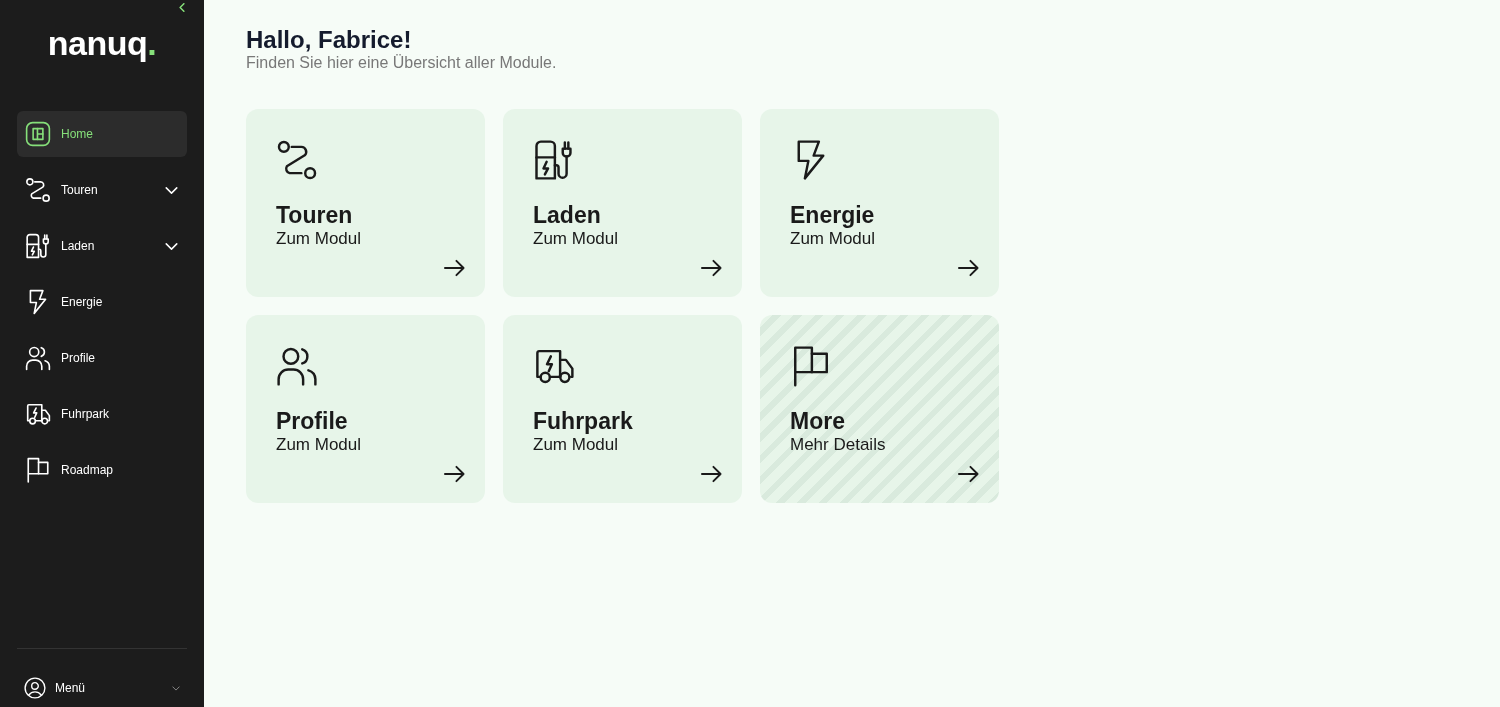 The width and height of the screenshot is (1500, 707). What do you see at coordinates (38, 414) in the screenshot?
I see `truck-icon` at bounding box center [38, 414].